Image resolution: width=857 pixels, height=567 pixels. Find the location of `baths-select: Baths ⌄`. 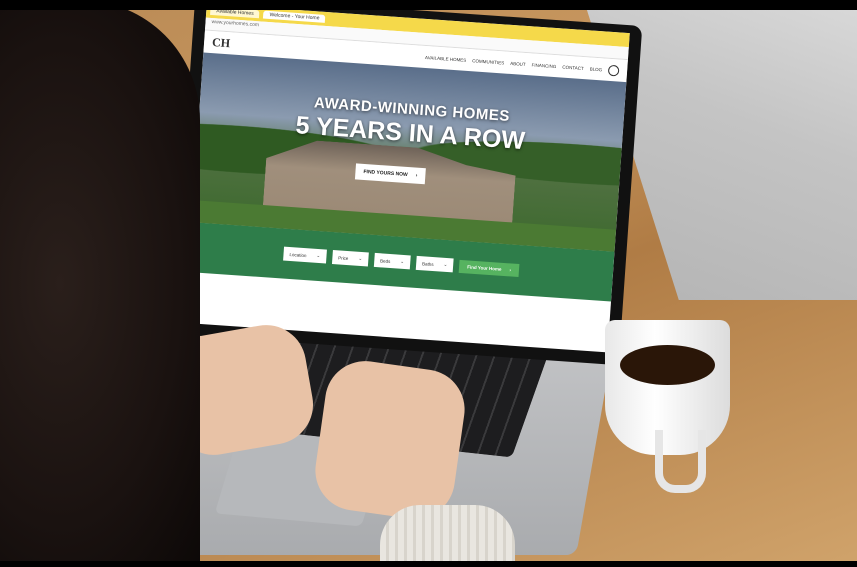

baths-select: Baths ⌄ is located at coordinates (434, 264).